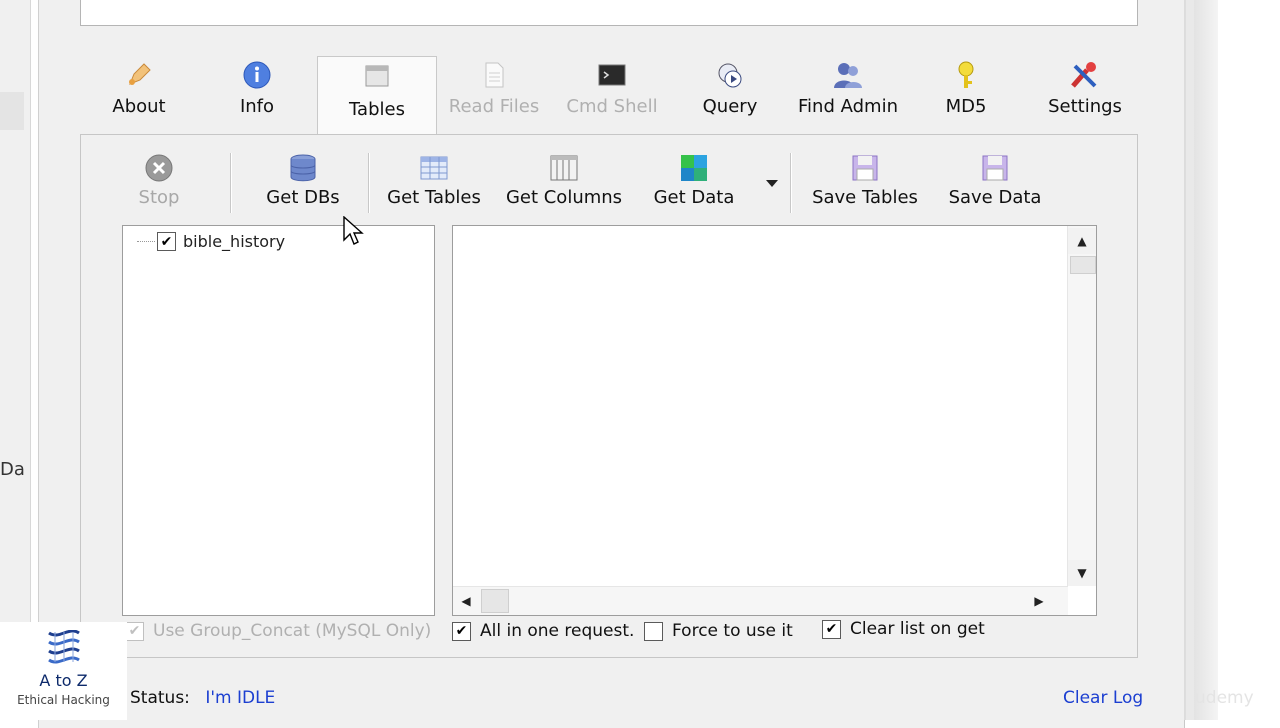  I want to click on table-window-icon, so click(377, 76).